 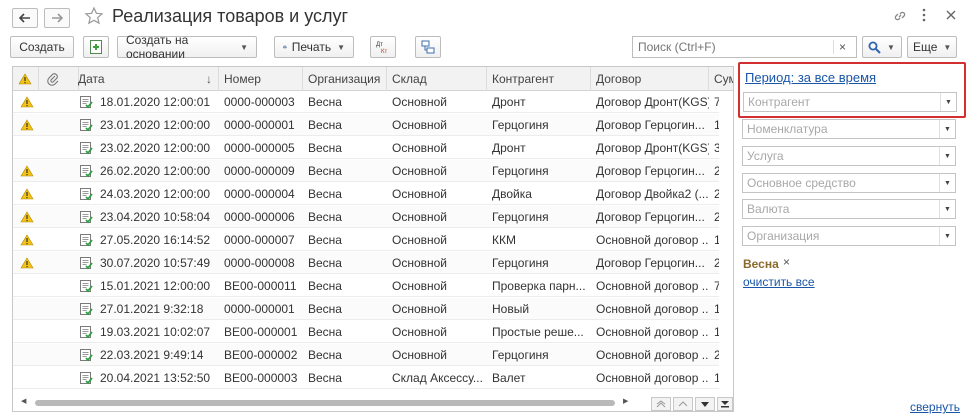 I want to click on more-vertical-icon, so click(x=924, y=16).